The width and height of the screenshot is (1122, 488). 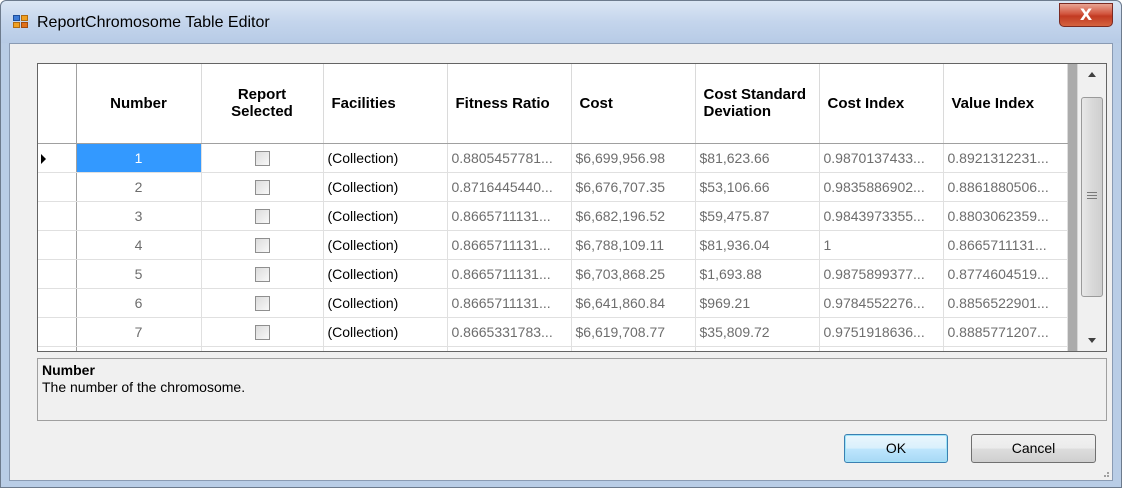 I want to click on column-header-cost: Cost, so click(x=633, y=104).